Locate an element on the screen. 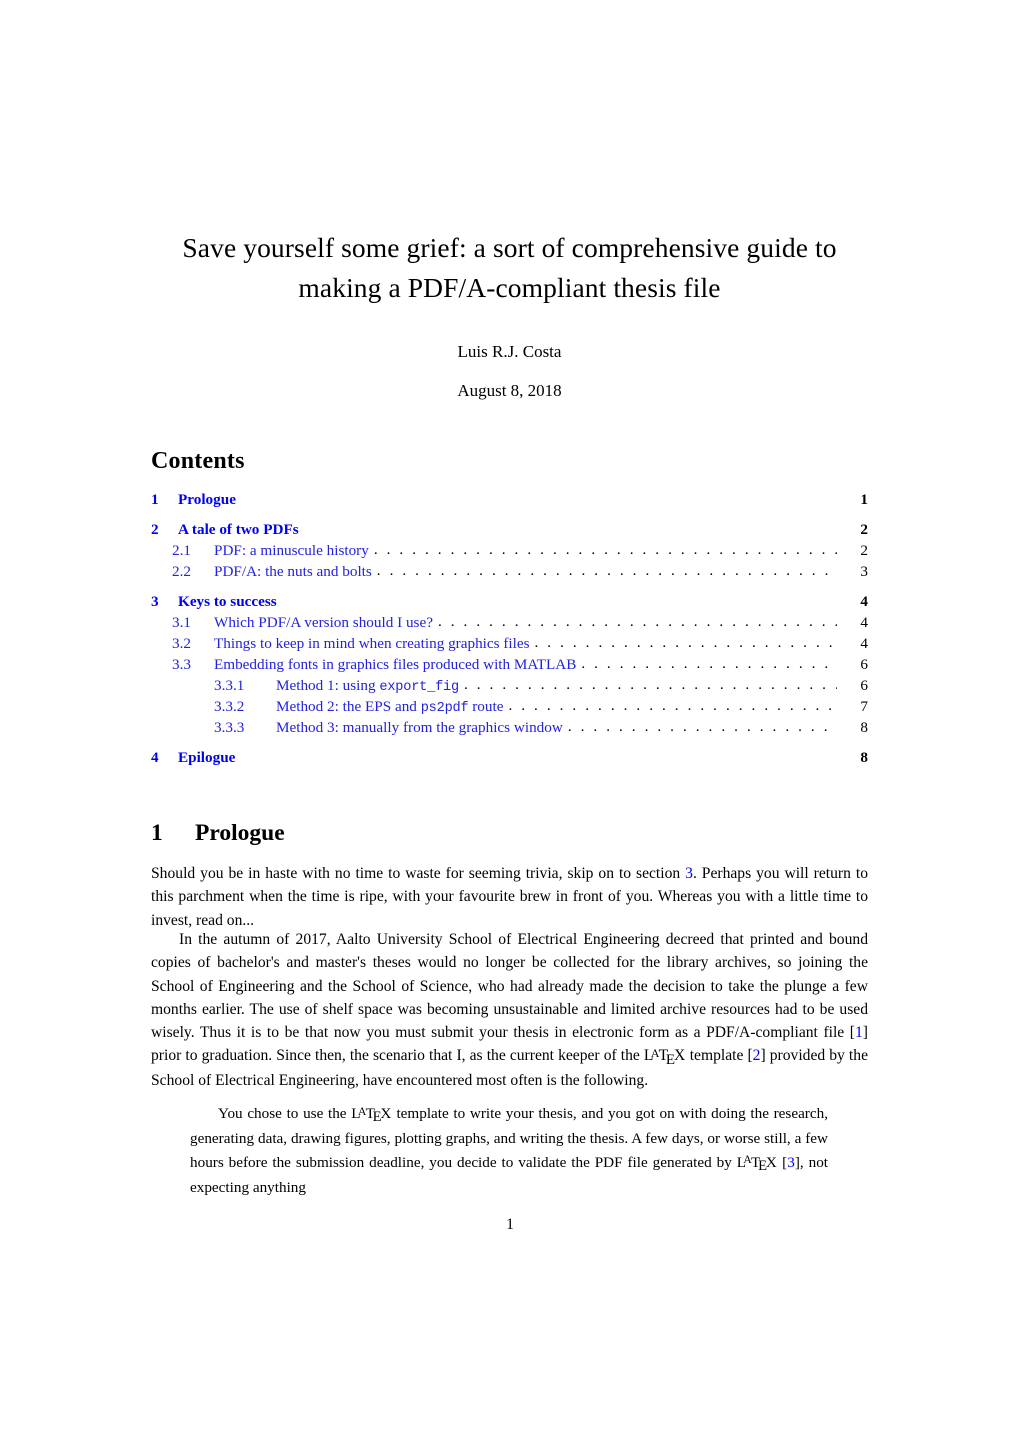 This screenshot has height=1442, width=1020. citation-link-3: 3 is located at coordinates (791, 1162).